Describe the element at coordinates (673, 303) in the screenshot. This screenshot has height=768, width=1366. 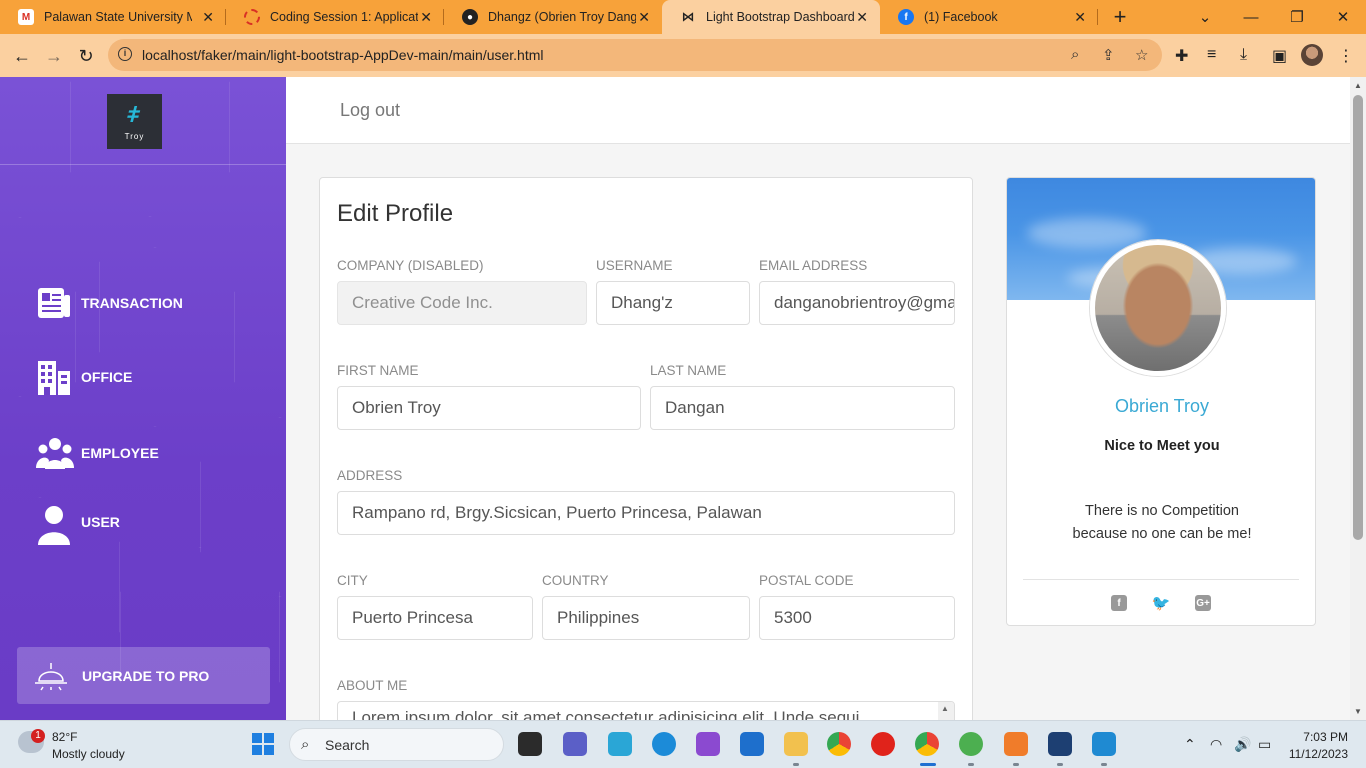
I see `username-field: Dhang'z` at that location.